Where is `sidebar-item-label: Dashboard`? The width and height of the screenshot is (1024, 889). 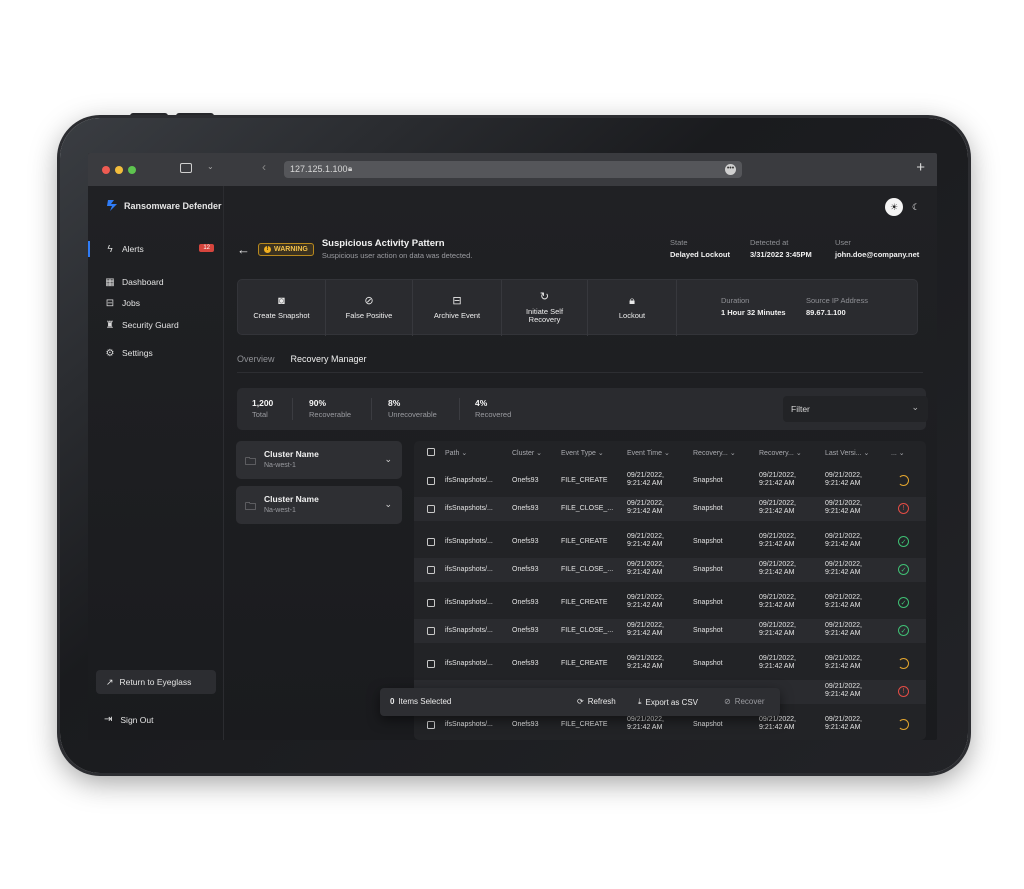
sidebar-item-label: Dashboard is located at coordinates (143, 282).